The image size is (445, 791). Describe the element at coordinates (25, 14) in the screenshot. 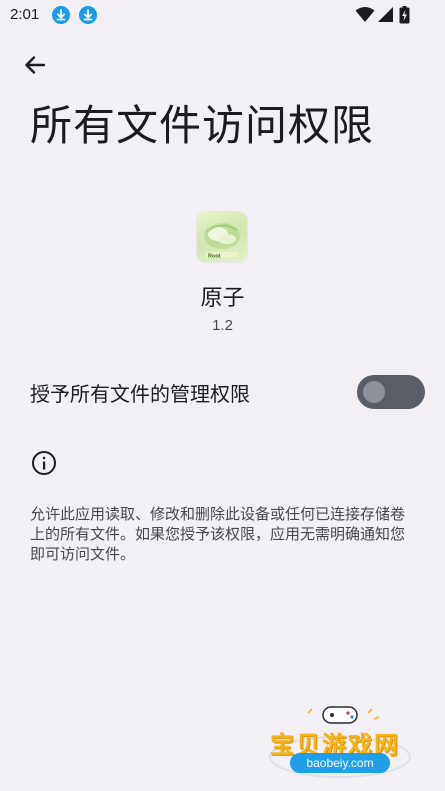

I see `status-time: 2:01` at that location.